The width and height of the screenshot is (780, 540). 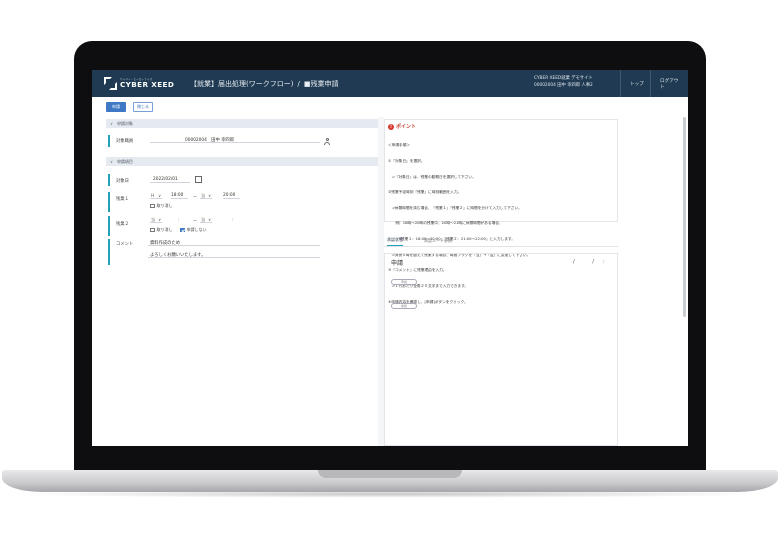 What do you see at coordinates (206, 196) in the screenshot?
I see `overtime1-end-flag-select: 当 ∨` at bounding box center [206, 196].